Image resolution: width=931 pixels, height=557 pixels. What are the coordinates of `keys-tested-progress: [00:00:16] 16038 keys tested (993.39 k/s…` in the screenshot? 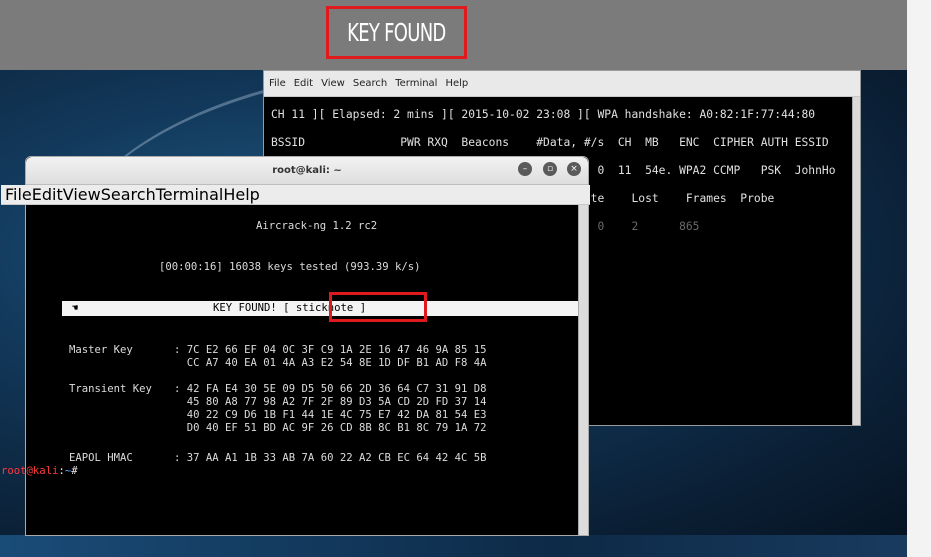 It's located at (290, 267).